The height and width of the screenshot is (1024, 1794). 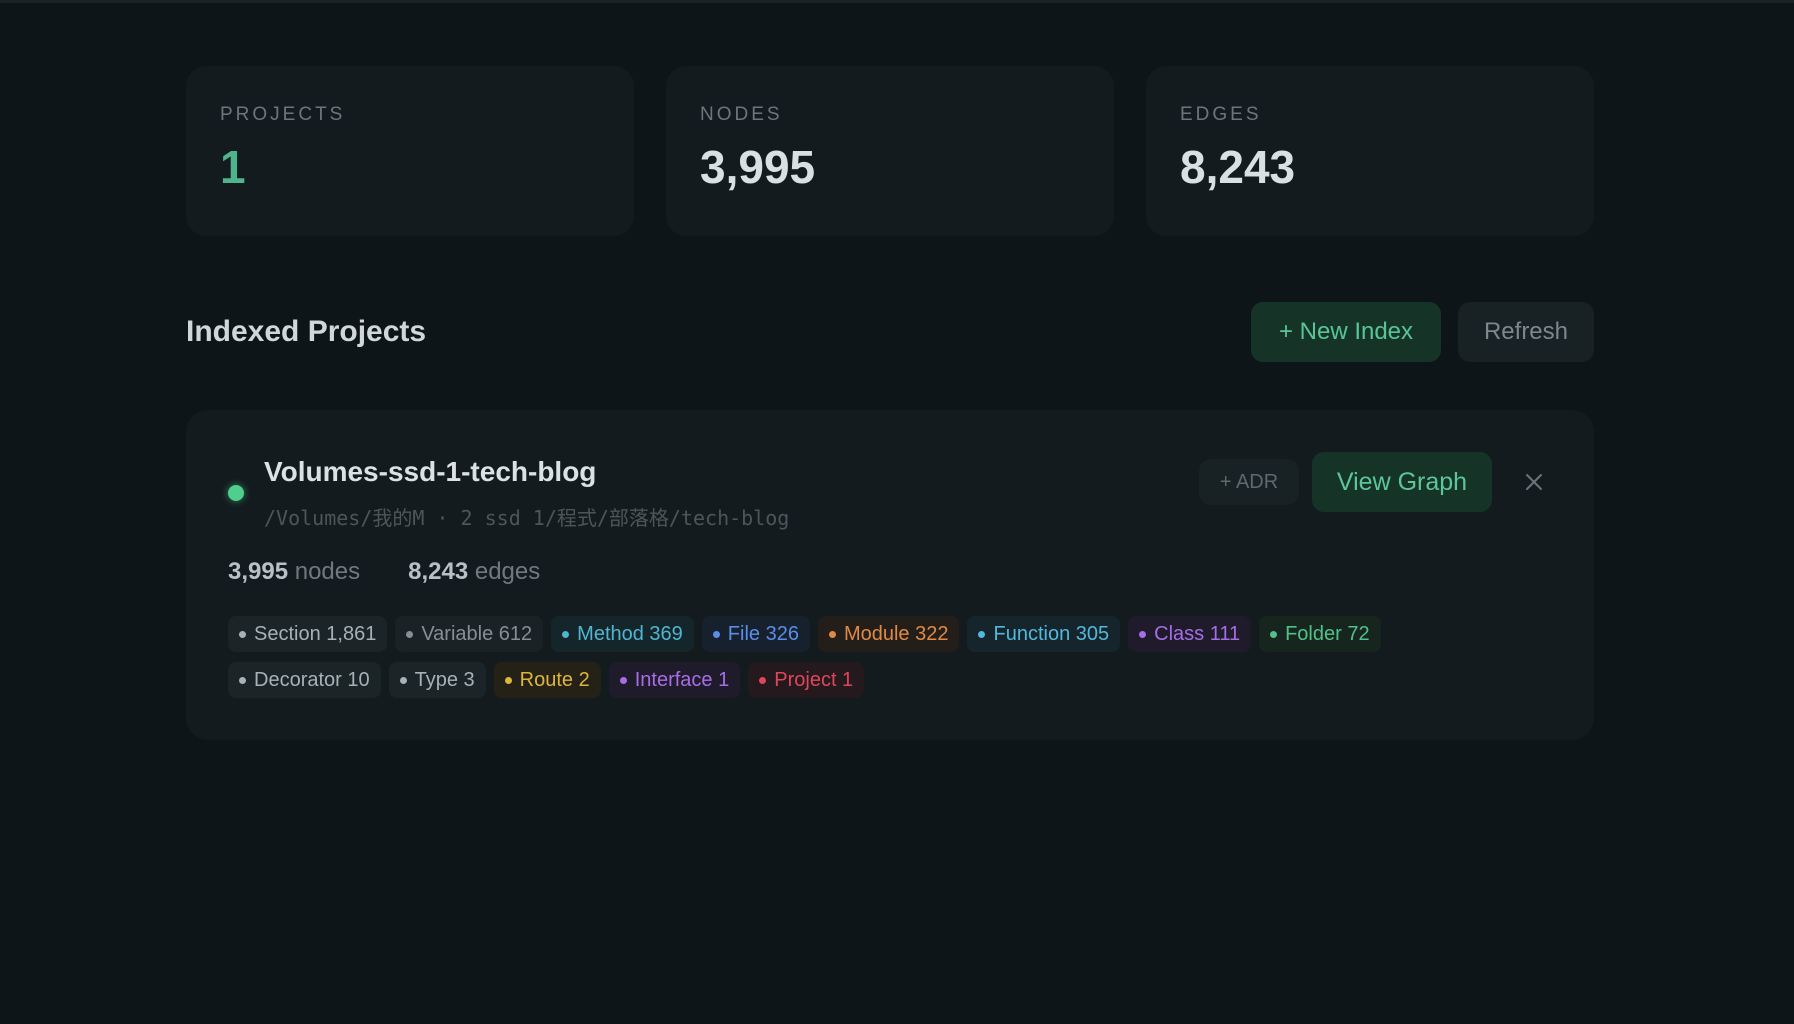 What do you see at coordinates (258, 571) in the screenshot?
I see `nodes-count-value: 3,995` at bounding box center [258, 571].